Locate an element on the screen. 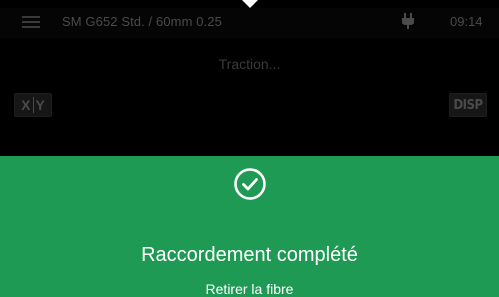 The height and width of the screenshot is (297, 499). check-circle-icon is located at coordinates (250, 184).